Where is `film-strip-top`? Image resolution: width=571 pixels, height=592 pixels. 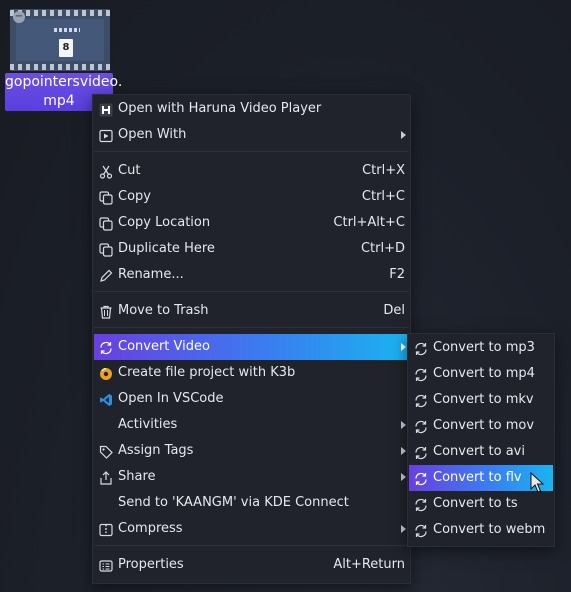
film-strip-top is located at coordinates (60, 13).